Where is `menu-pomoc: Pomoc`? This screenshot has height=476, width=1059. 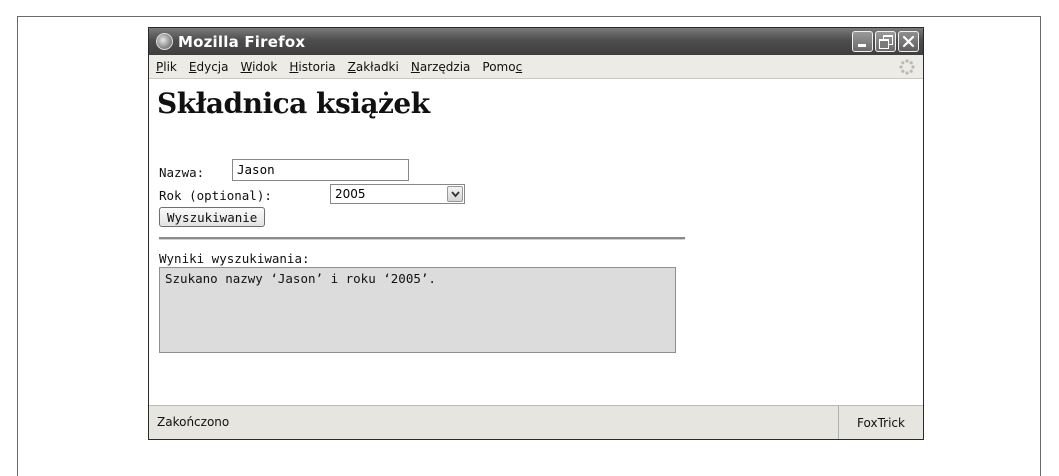 menu-pomoc: Pomoc is located at coordinates (502, 67).